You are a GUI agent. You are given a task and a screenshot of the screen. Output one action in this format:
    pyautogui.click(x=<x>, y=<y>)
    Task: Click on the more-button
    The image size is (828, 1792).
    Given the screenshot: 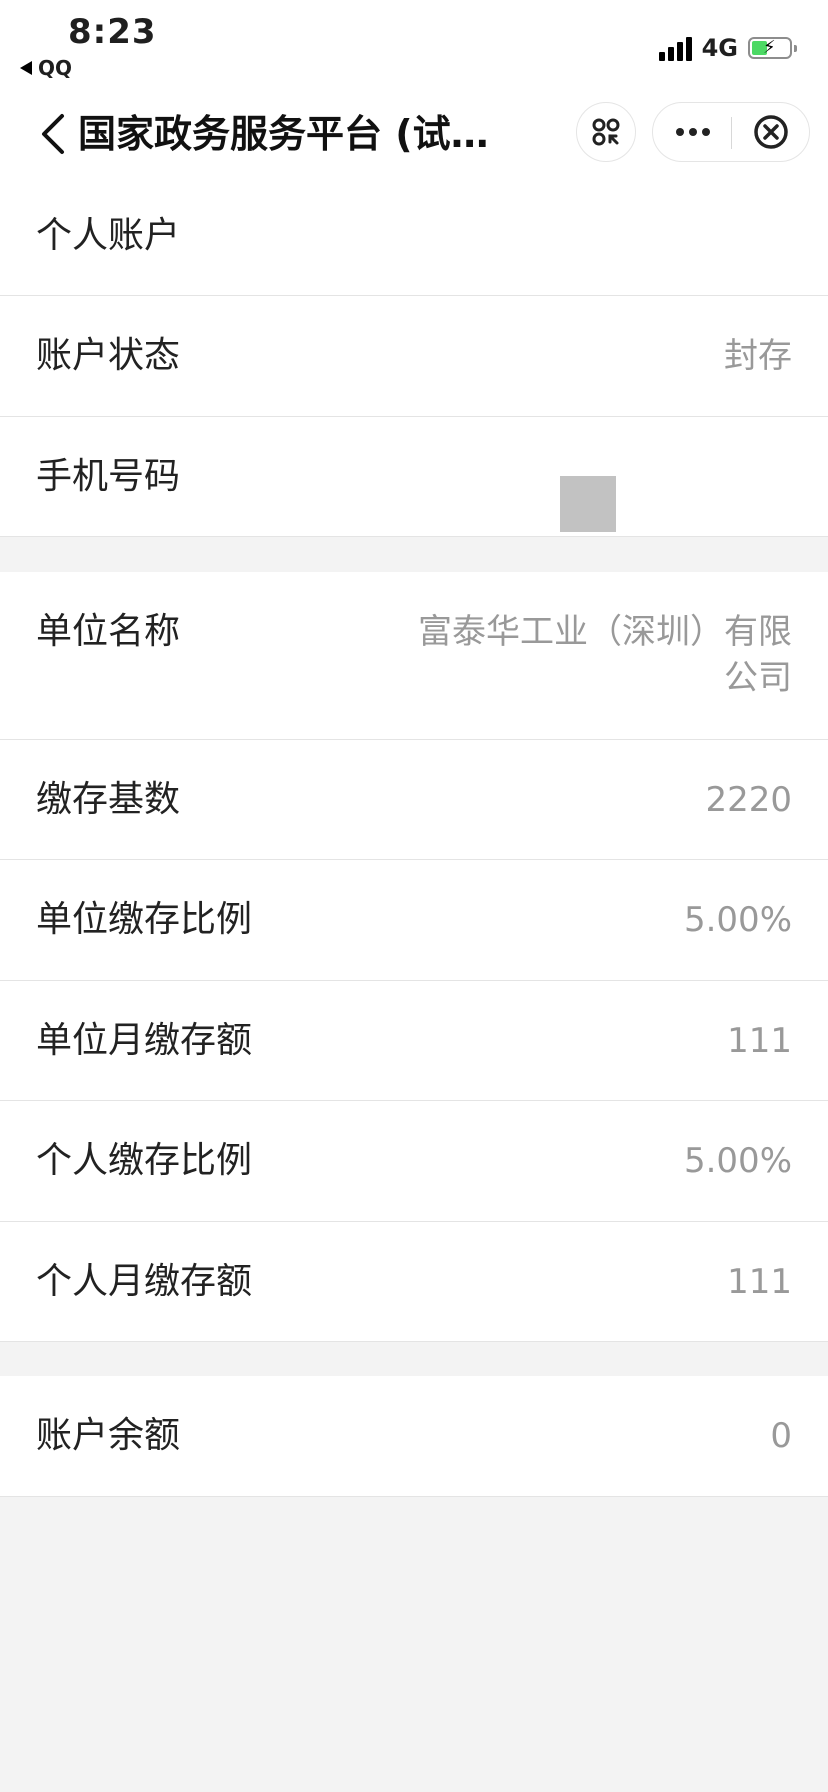 What is the action you would take?
    pyautogui.click(x=692, y=132)
    